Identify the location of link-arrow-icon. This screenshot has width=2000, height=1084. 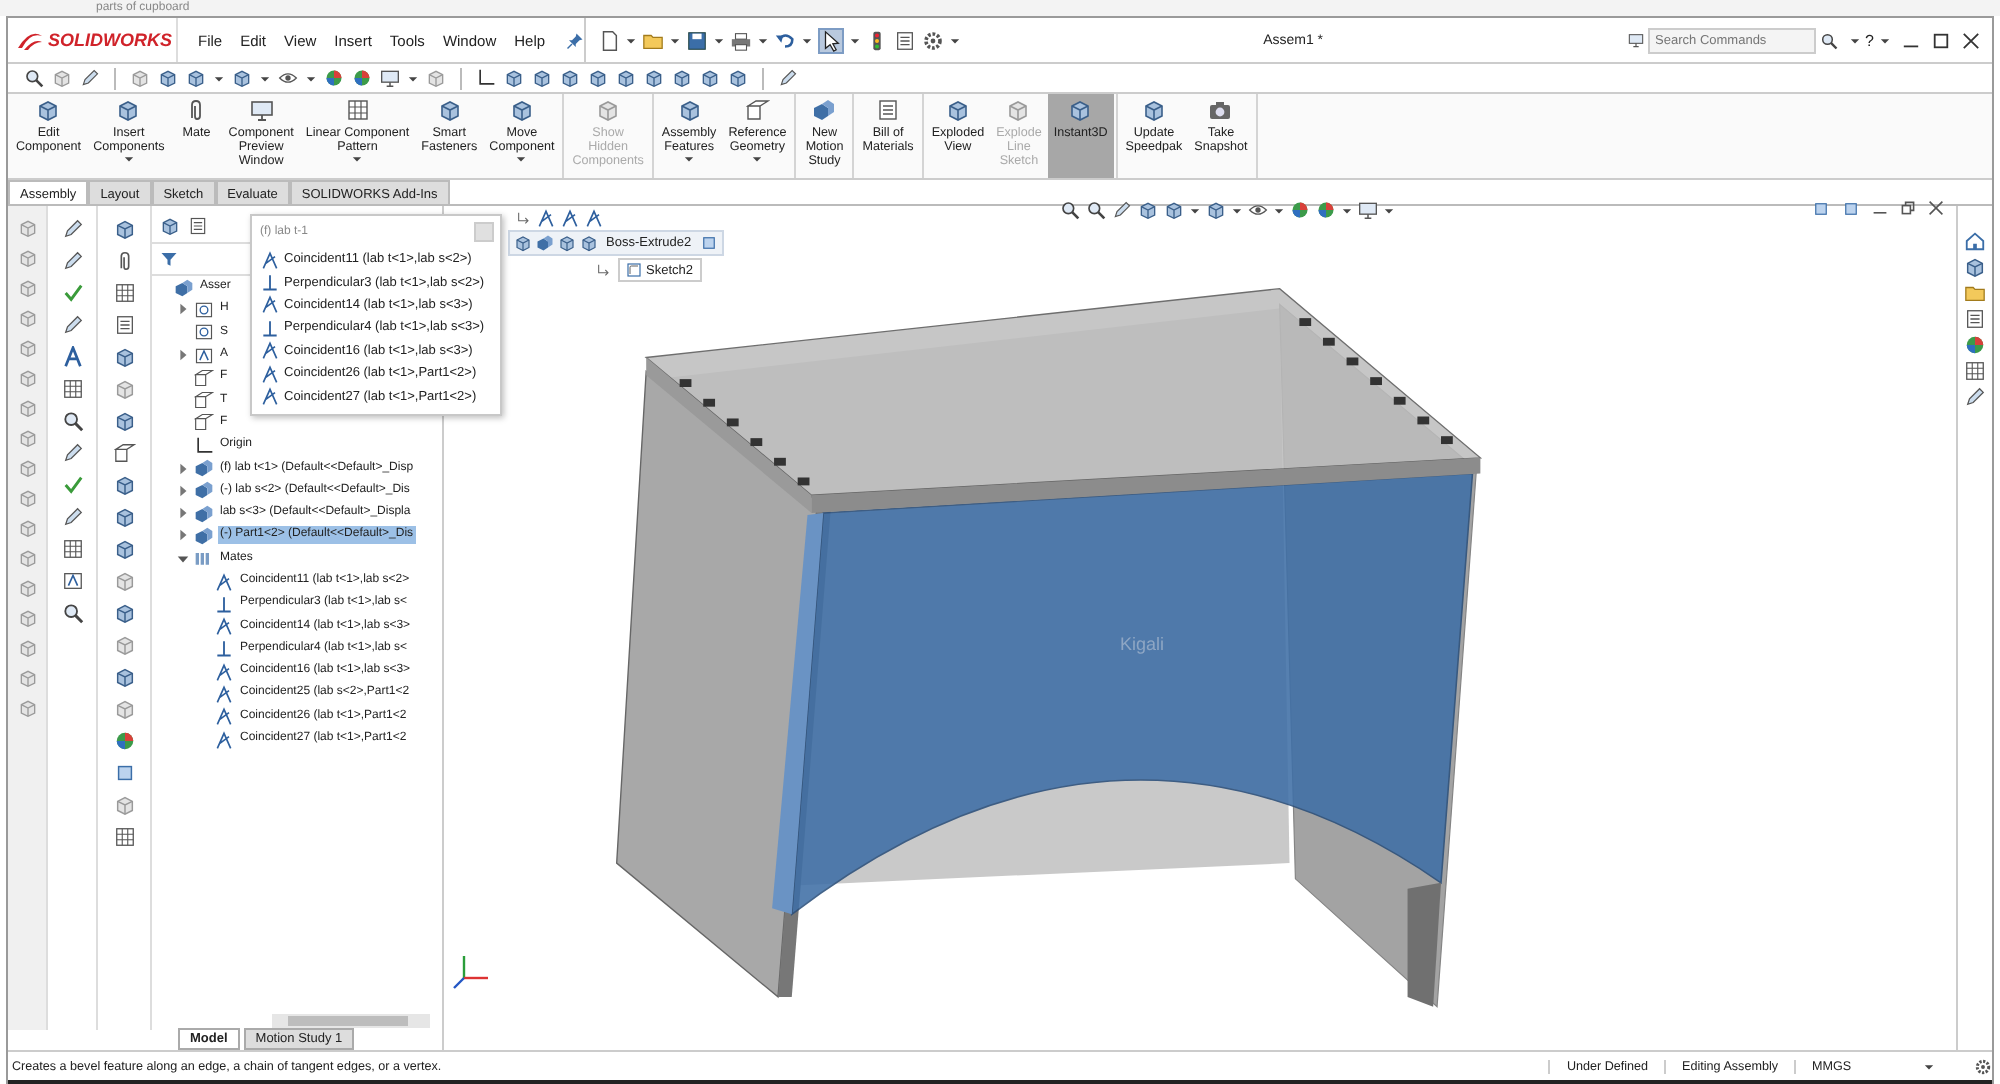
(524, 218).